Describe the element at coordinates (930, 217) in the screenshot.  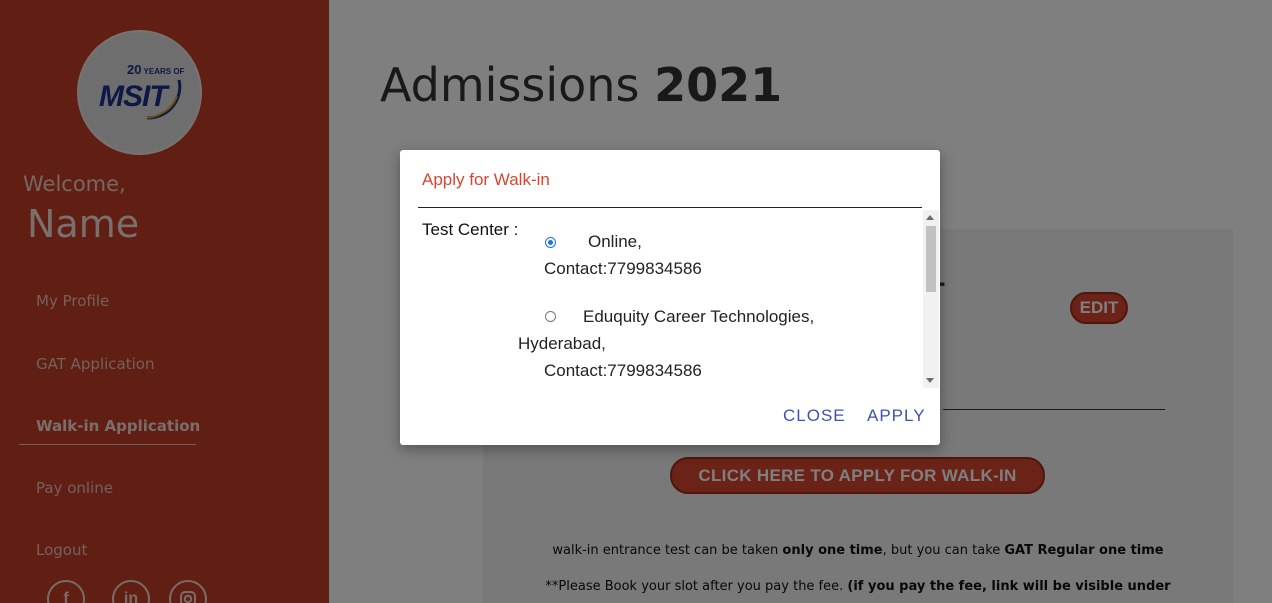
I see `scroll-up-arrow-icon` at that location.